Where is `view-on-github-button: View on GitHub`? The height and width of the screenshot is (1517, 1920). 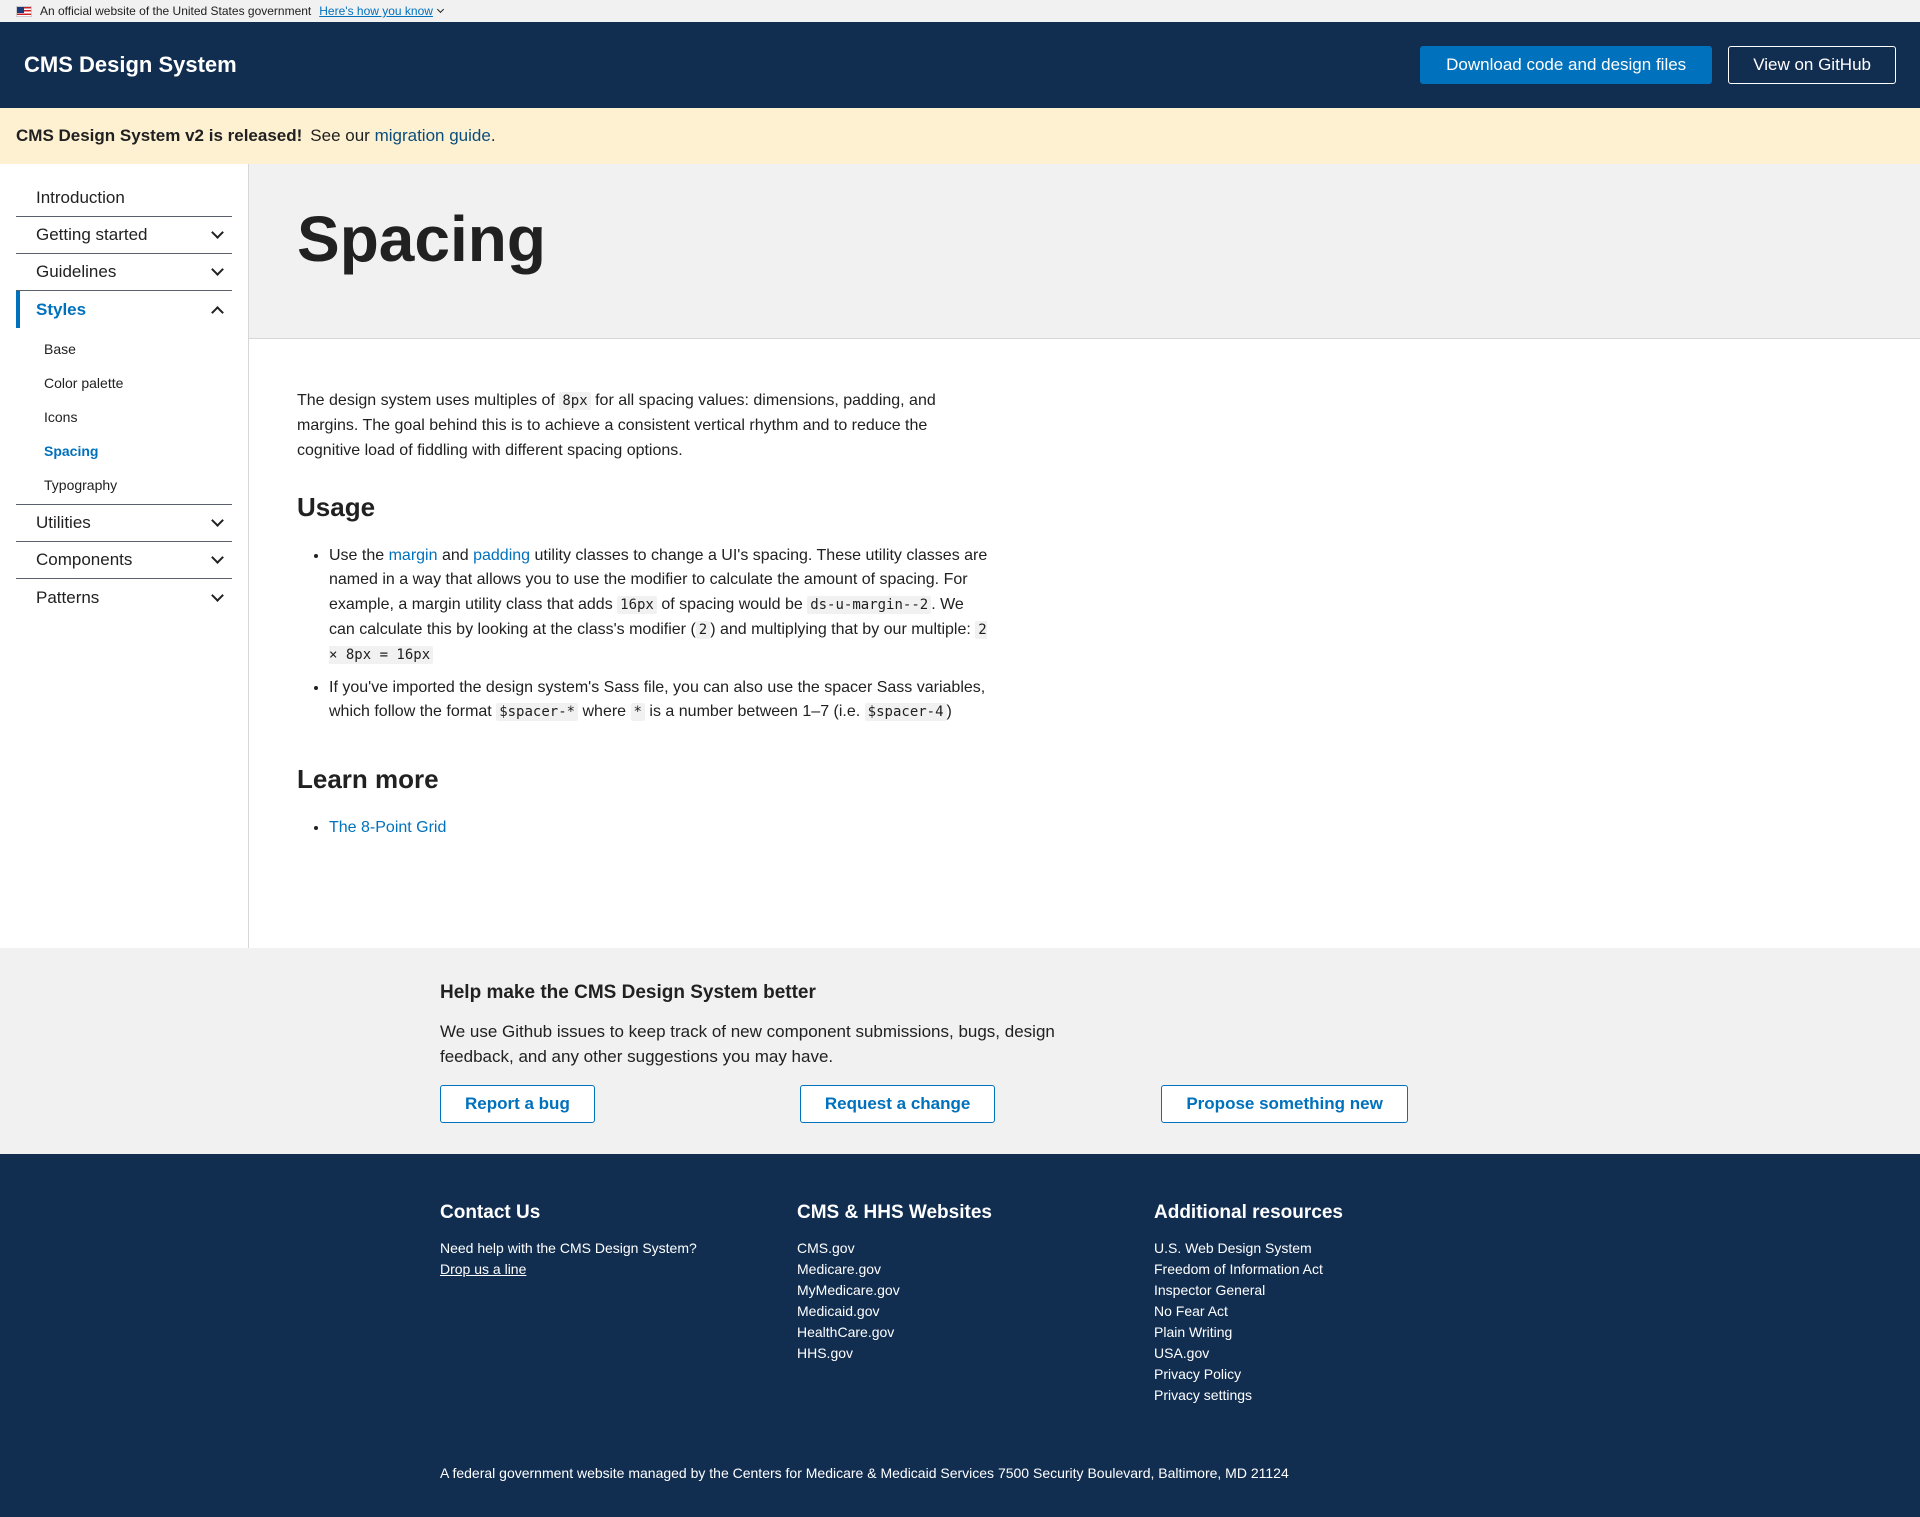 view-on-github-button: View on GitHub is located at coordinates (1812, 65).